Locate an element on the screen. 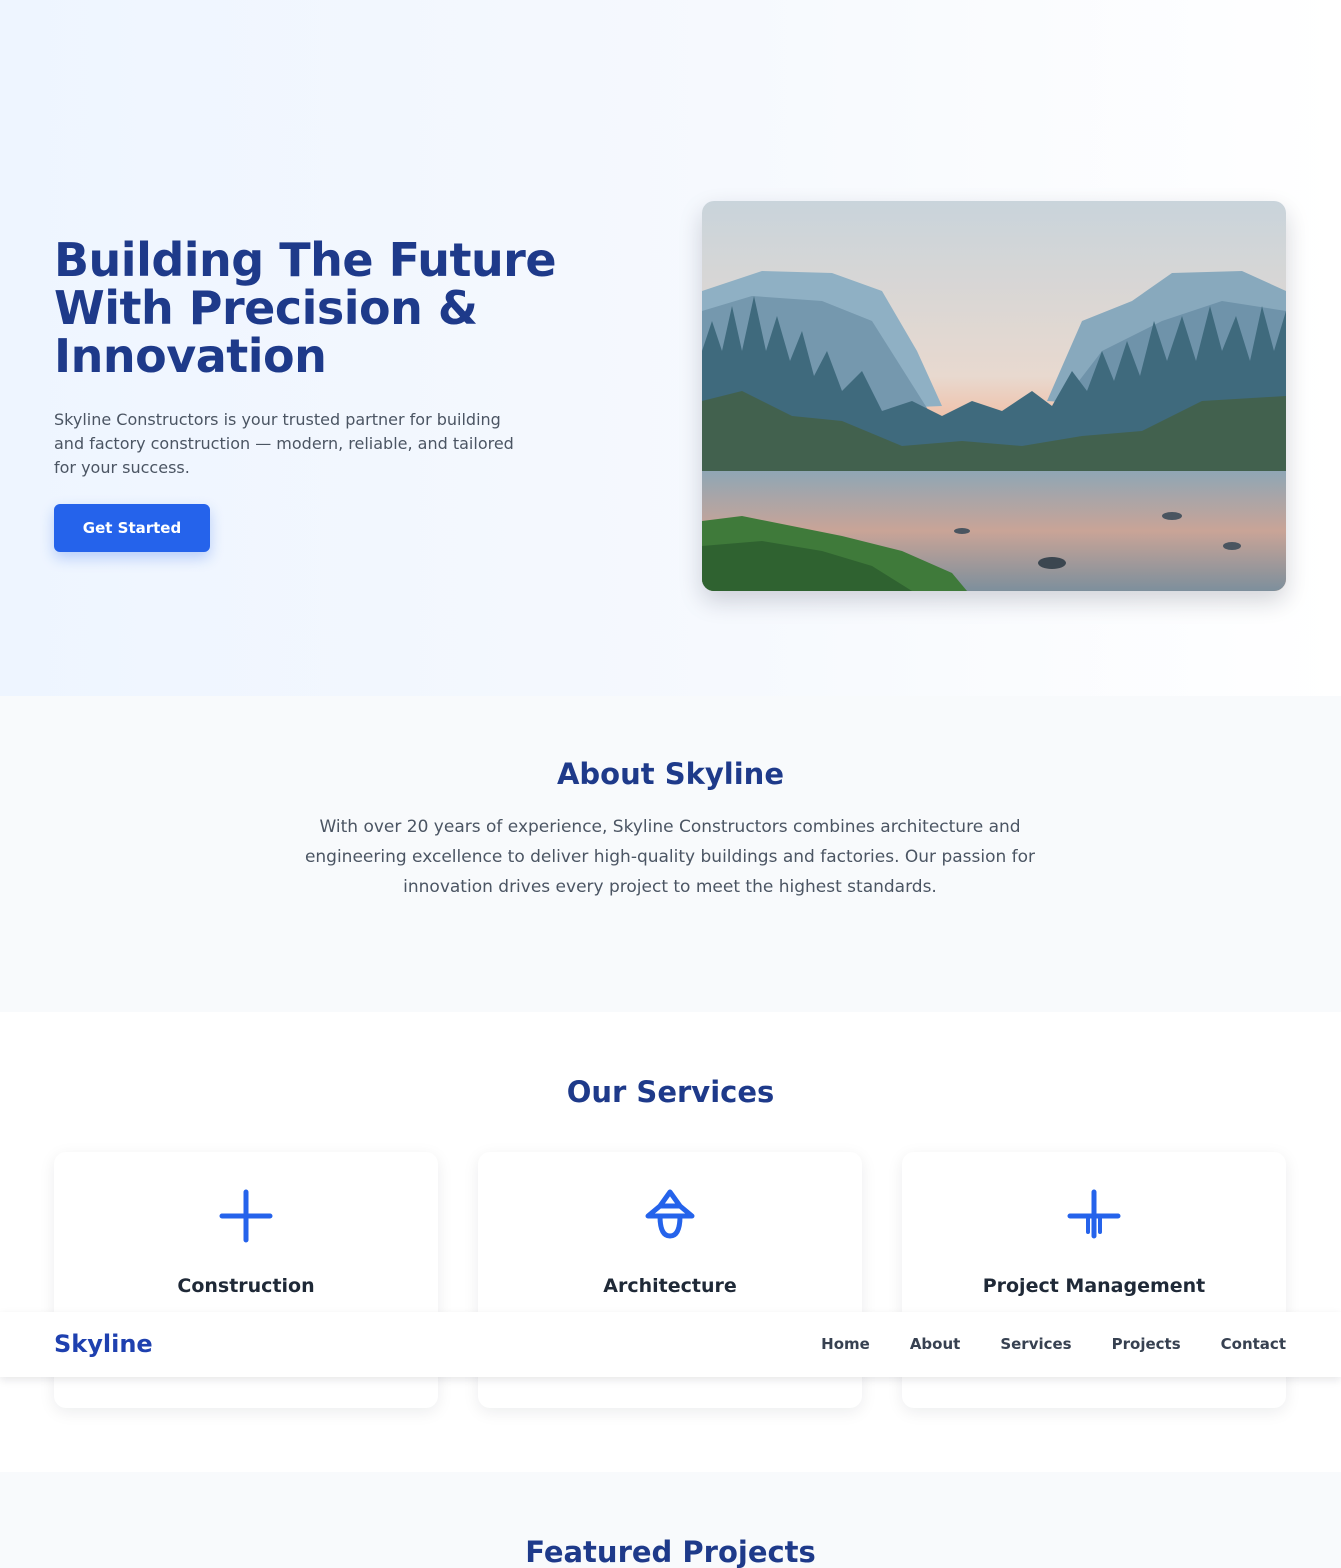 The image size is (1341, 1568). project-management-icon is located at coordinates (1094, 1216).